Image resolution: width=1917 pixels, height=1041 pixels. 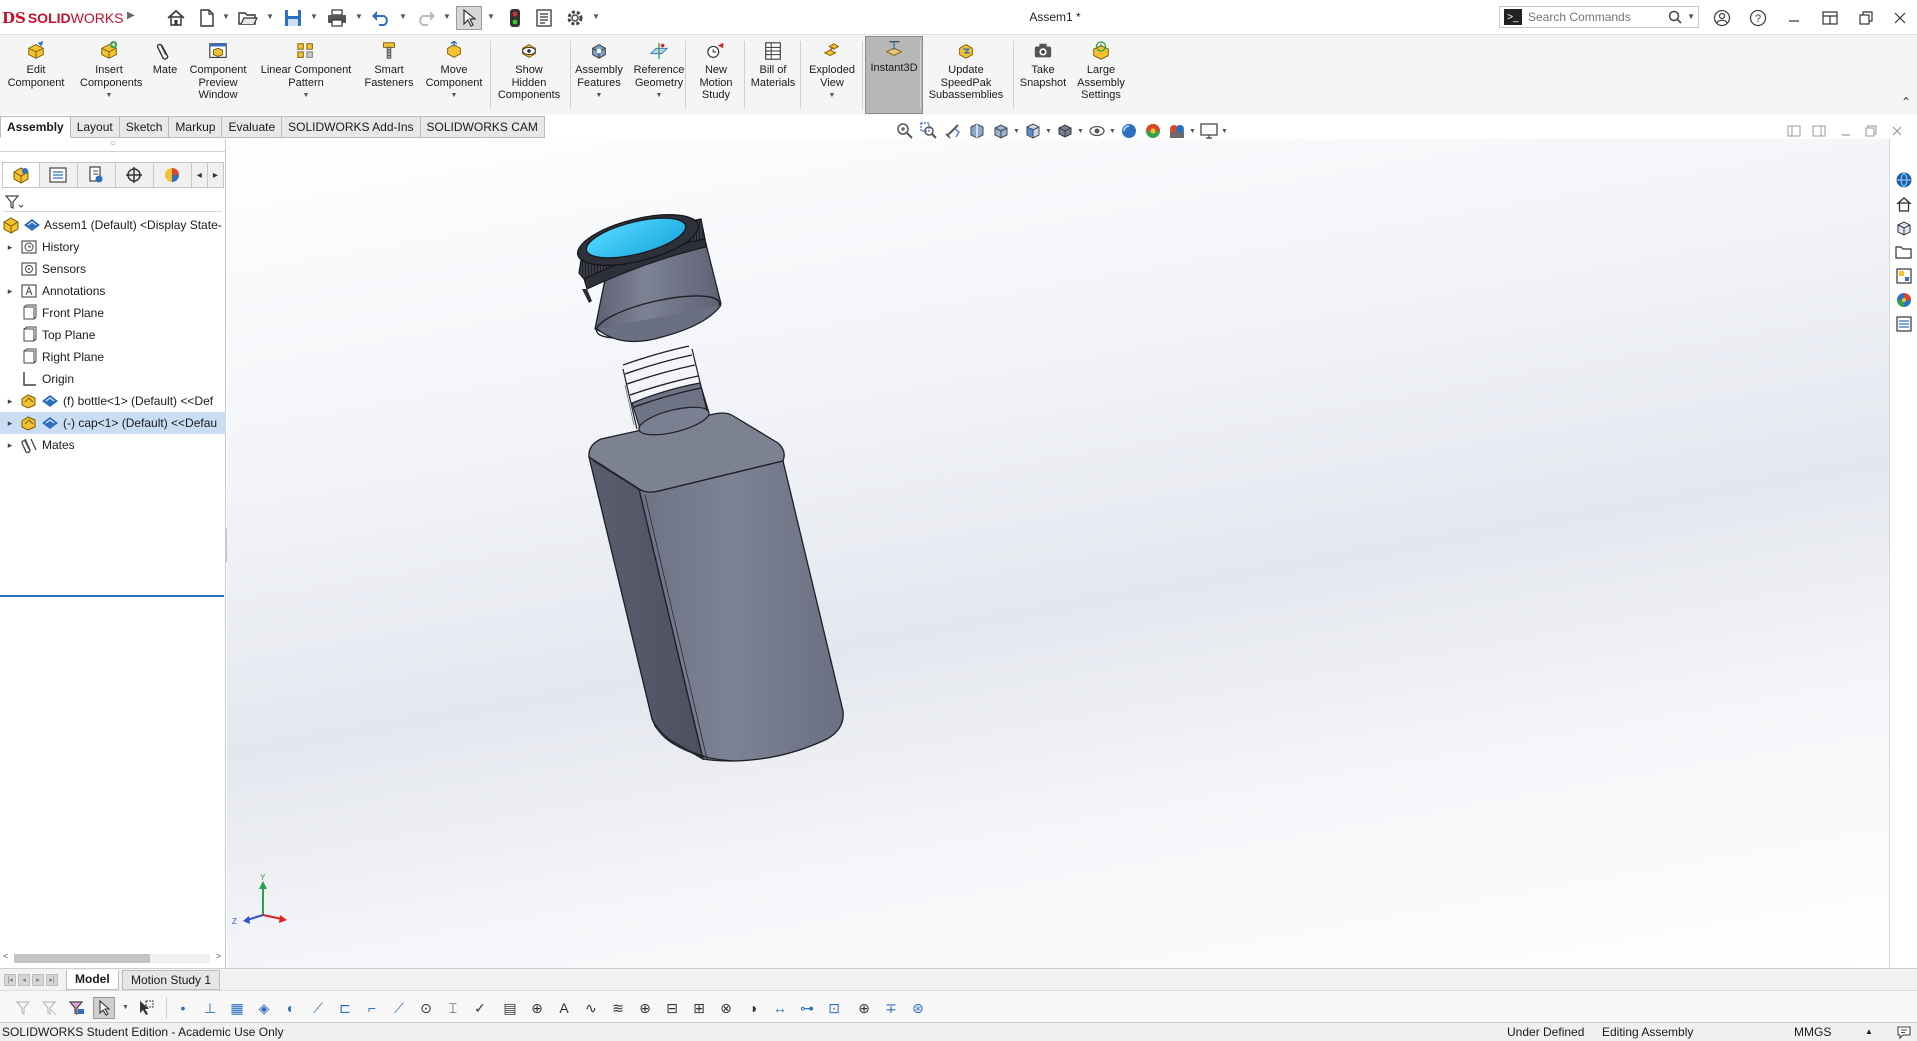 I want to click on tab-markup: Markup, so click(x=196, y=127).